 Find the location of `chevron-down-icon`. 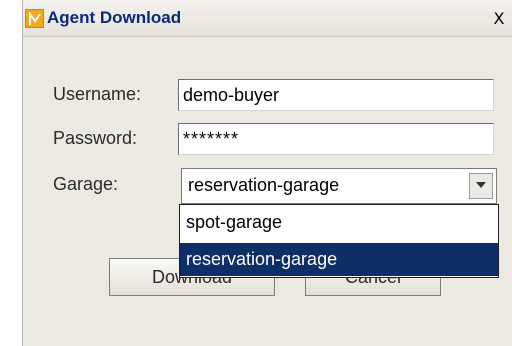

chevron-down-icon is located at coordinates (481, 185).